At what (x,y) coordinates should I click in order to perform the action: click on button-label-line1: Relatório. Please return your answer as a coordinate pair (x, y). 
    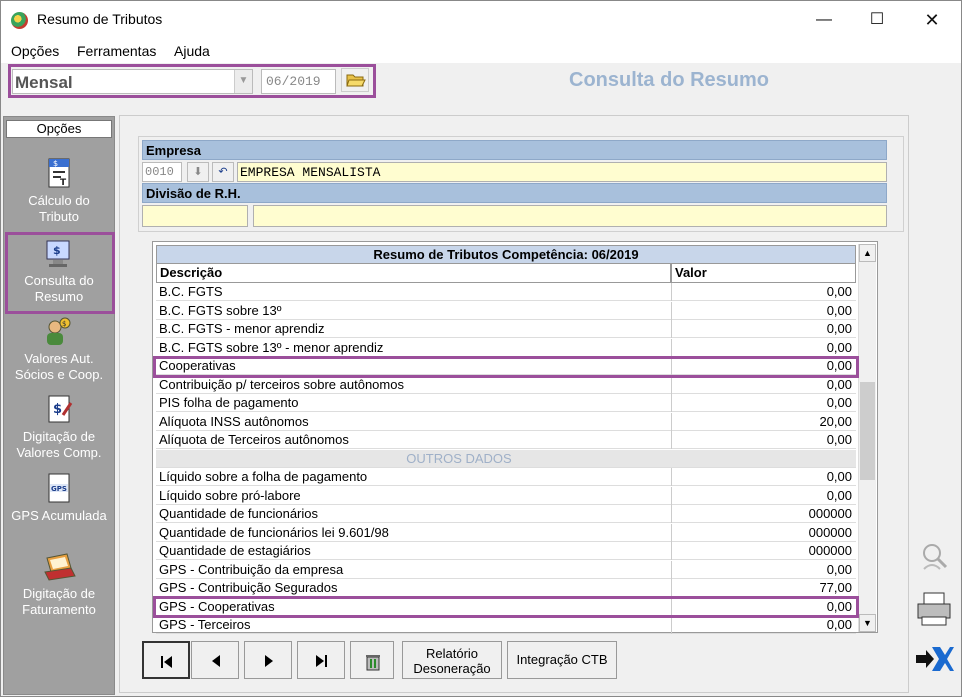
    Looking at the image, I should click on (452, 653).